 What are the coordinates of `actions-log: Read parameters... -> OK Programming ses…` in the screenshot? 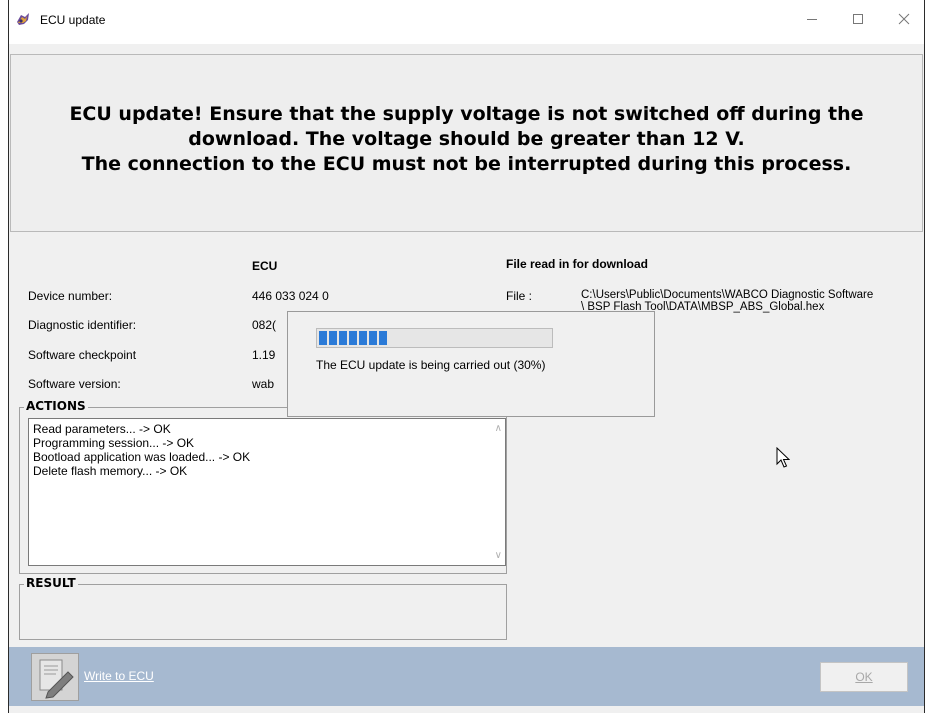 It's located at (267, 492).